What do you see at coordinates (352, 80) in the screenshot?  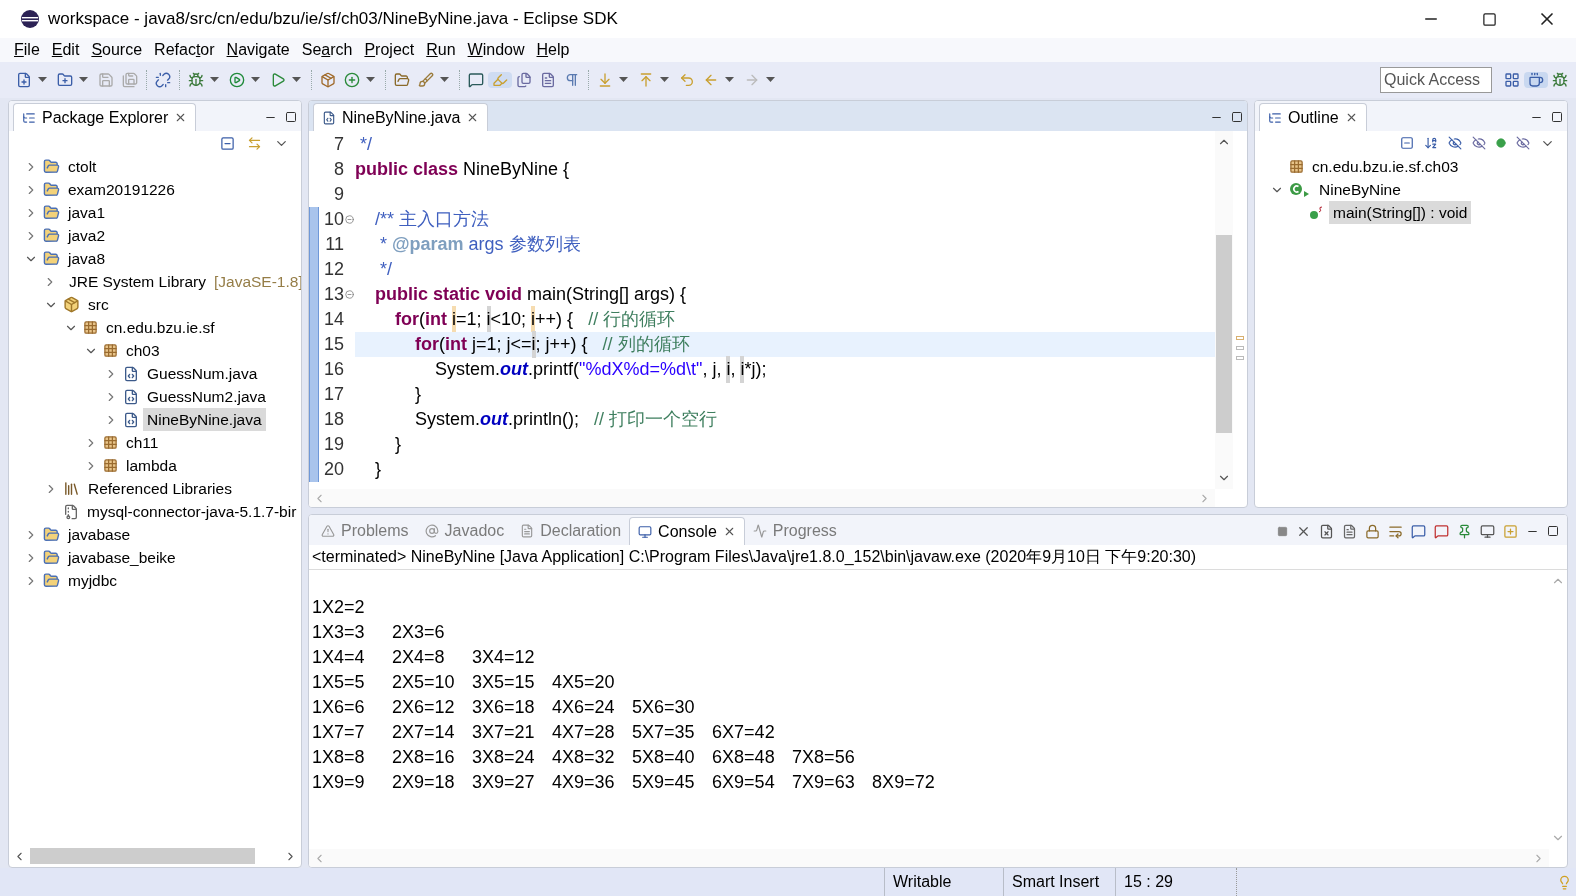 I see `new-class-icon` at bounding box center [352, 80].